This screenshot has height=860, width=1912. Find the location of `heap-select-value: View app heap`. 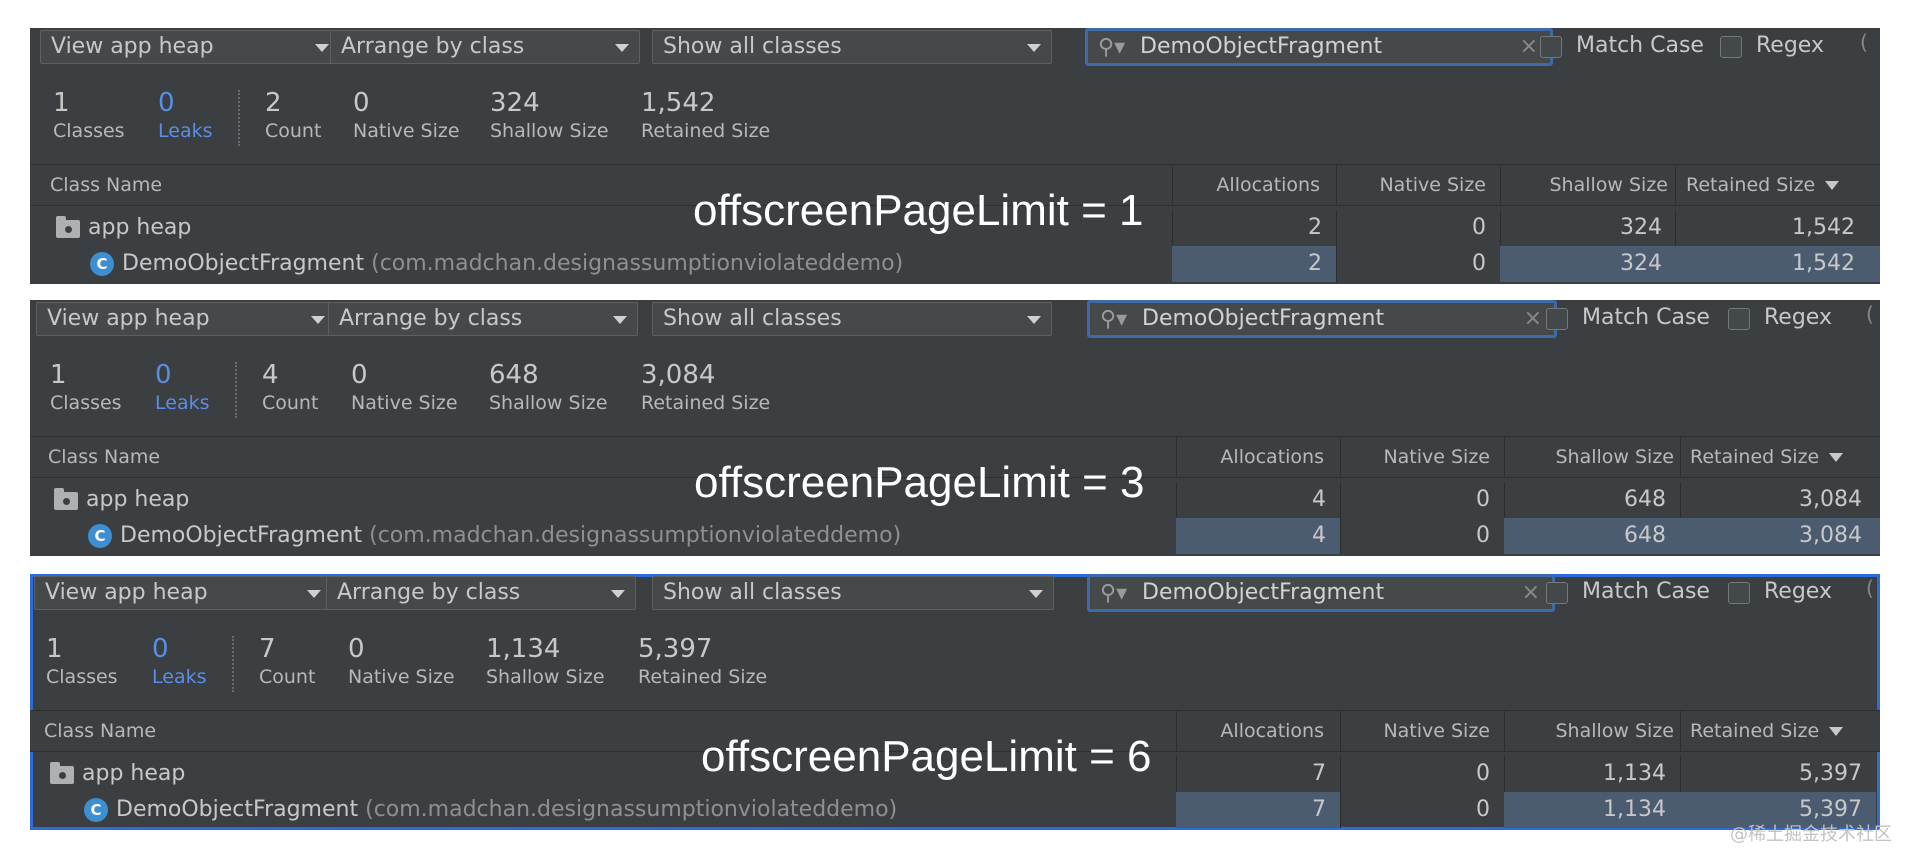

heap-select-value: View app heap is located at coordinates (128, 318).